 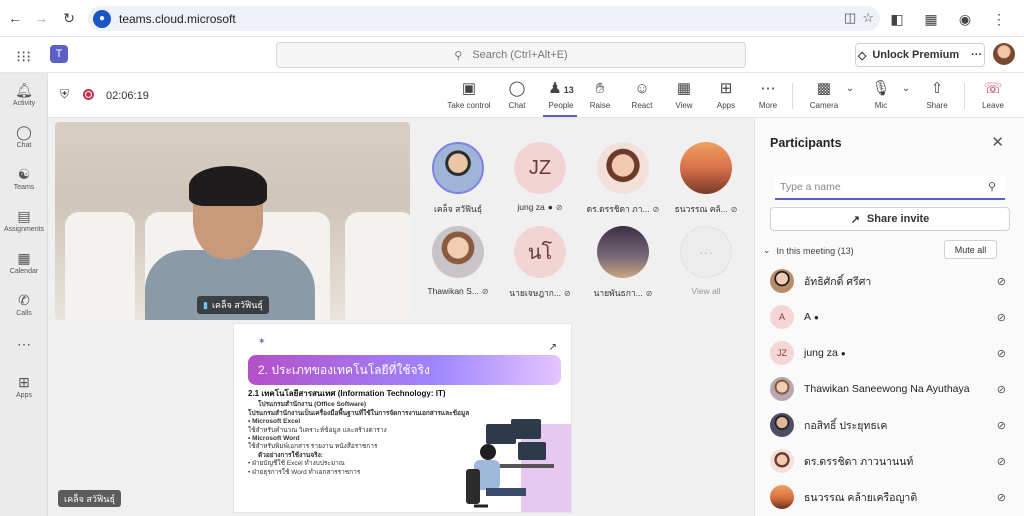 I want to click on rail-assignments: ▤ Assignments, so click(x=24, y=220).